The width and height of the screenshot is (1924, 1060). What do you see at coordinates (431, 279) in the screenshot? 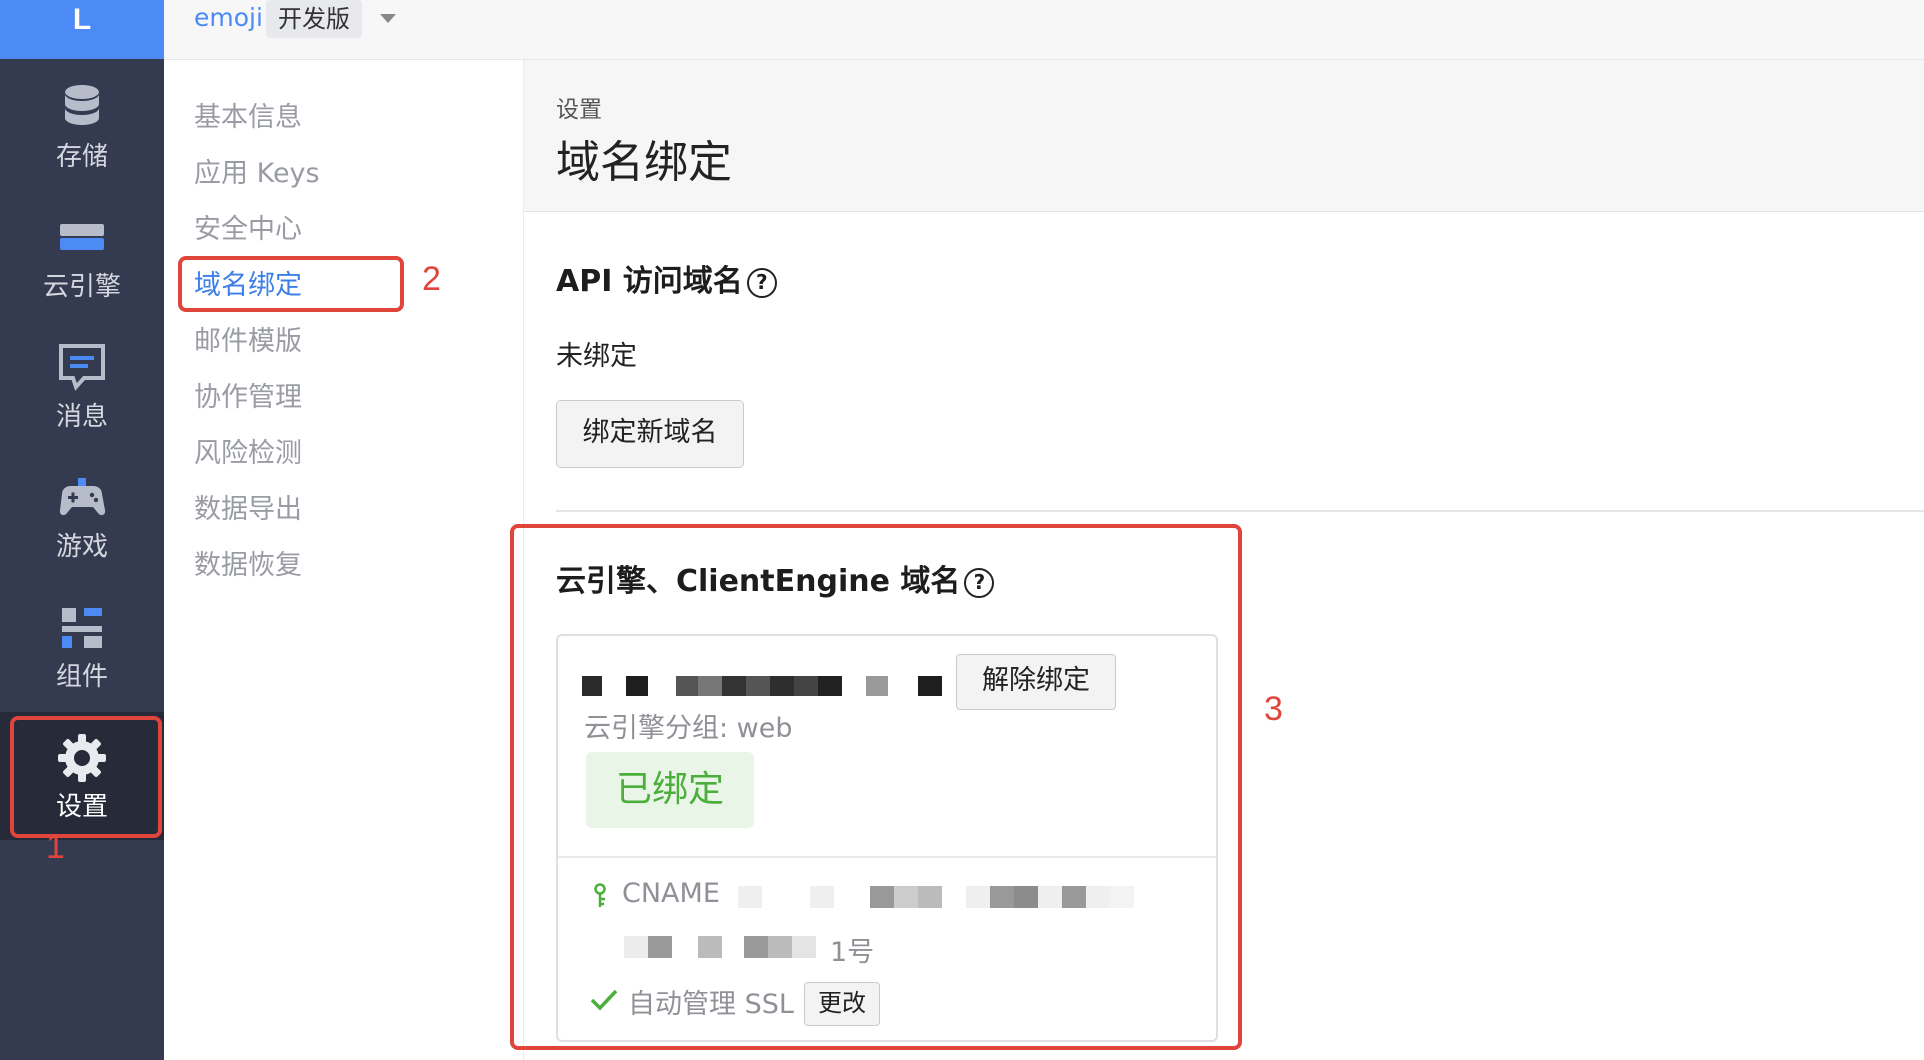
I see `annotation-number-2: 2` at bounding box center [431, 279].